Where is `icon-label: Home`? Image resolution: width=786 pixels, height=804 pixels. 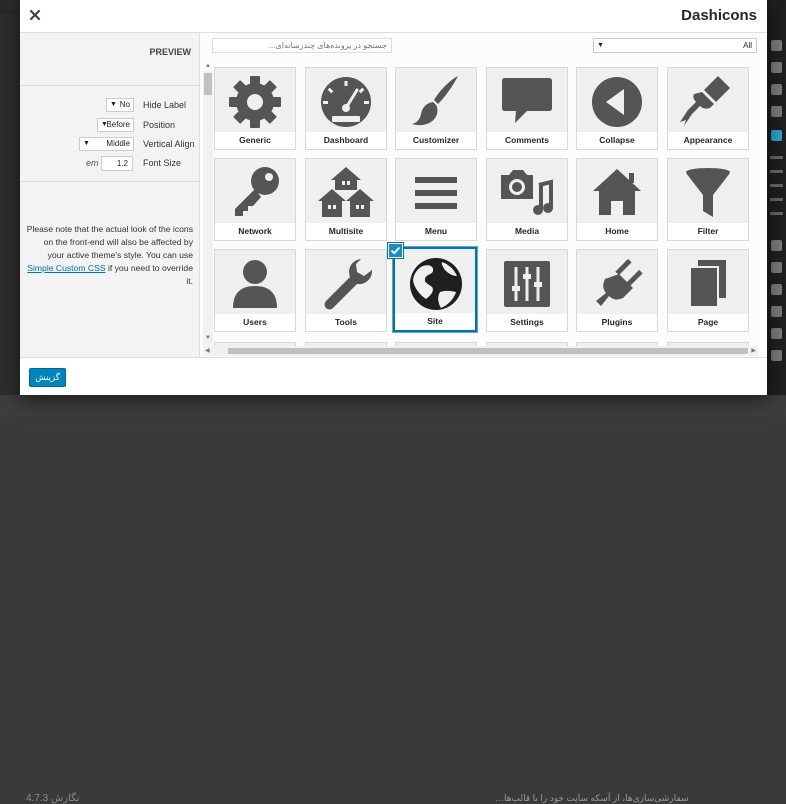
icon-label: Home is located at coordinates (617, 231).